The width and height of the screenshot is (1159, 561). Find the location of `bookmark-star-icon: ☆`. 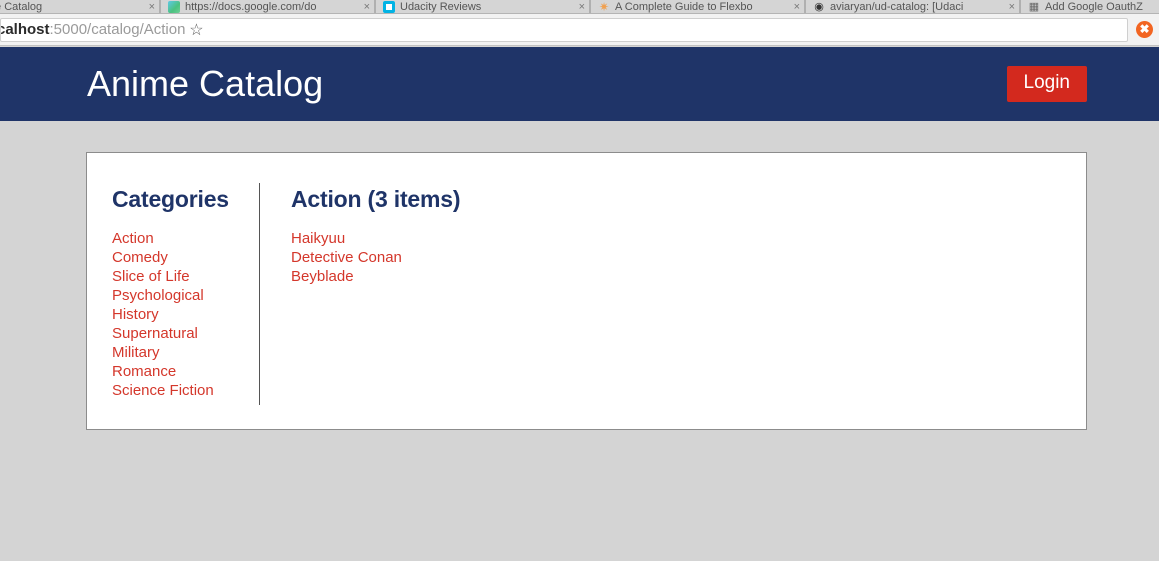

bookmark-star-icon: ☆ is located at coordinates (196, 30).